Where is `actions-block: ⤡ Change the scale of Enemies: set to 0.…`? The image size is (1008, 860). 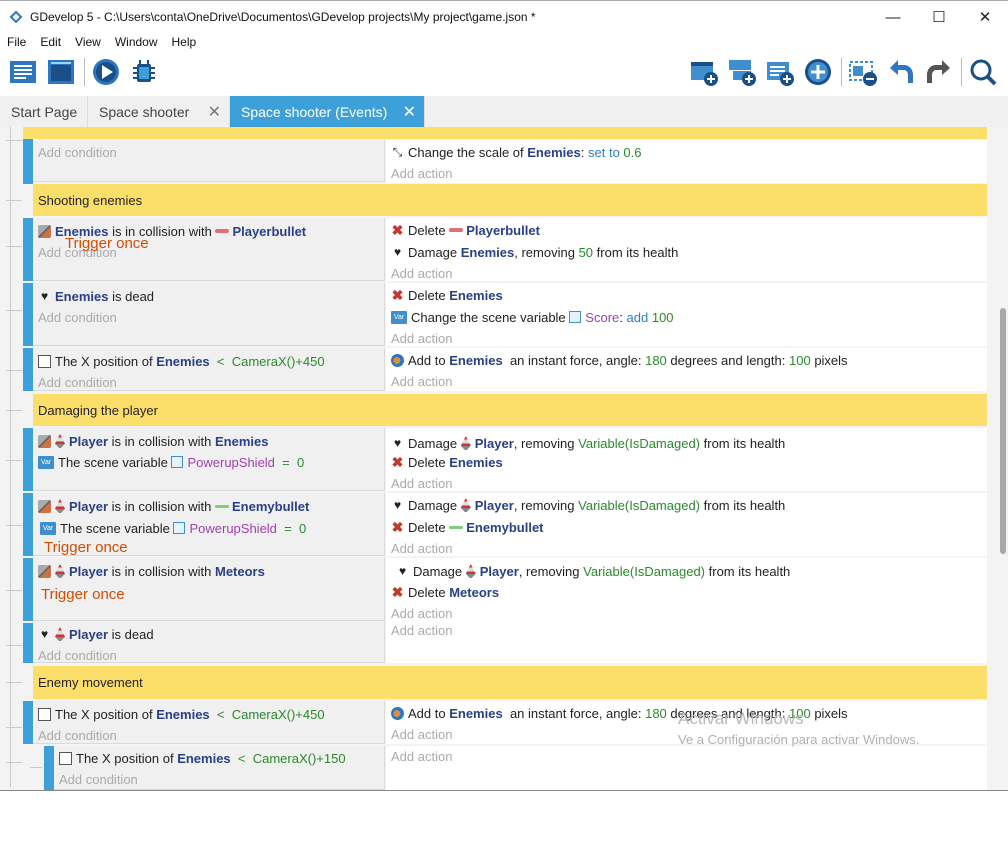
actions-block: ⤡ Change the scale of Enemies: set to 0.… is located at coordinates (686, 161).